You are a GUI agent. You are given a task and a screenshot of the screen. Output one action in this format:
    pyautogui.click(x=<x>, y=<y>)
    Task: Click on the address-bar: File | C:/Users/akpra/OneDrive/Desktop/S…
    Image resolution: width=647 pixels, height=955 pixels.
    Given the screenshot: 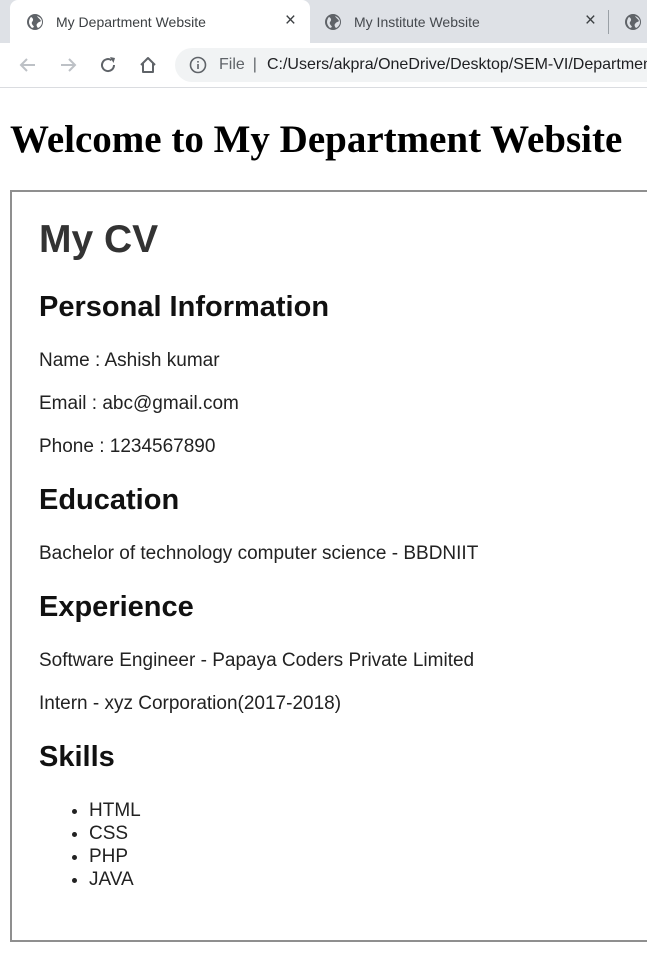 What is the action you would take?
    pyautogui.click(x=411, y=65)
    